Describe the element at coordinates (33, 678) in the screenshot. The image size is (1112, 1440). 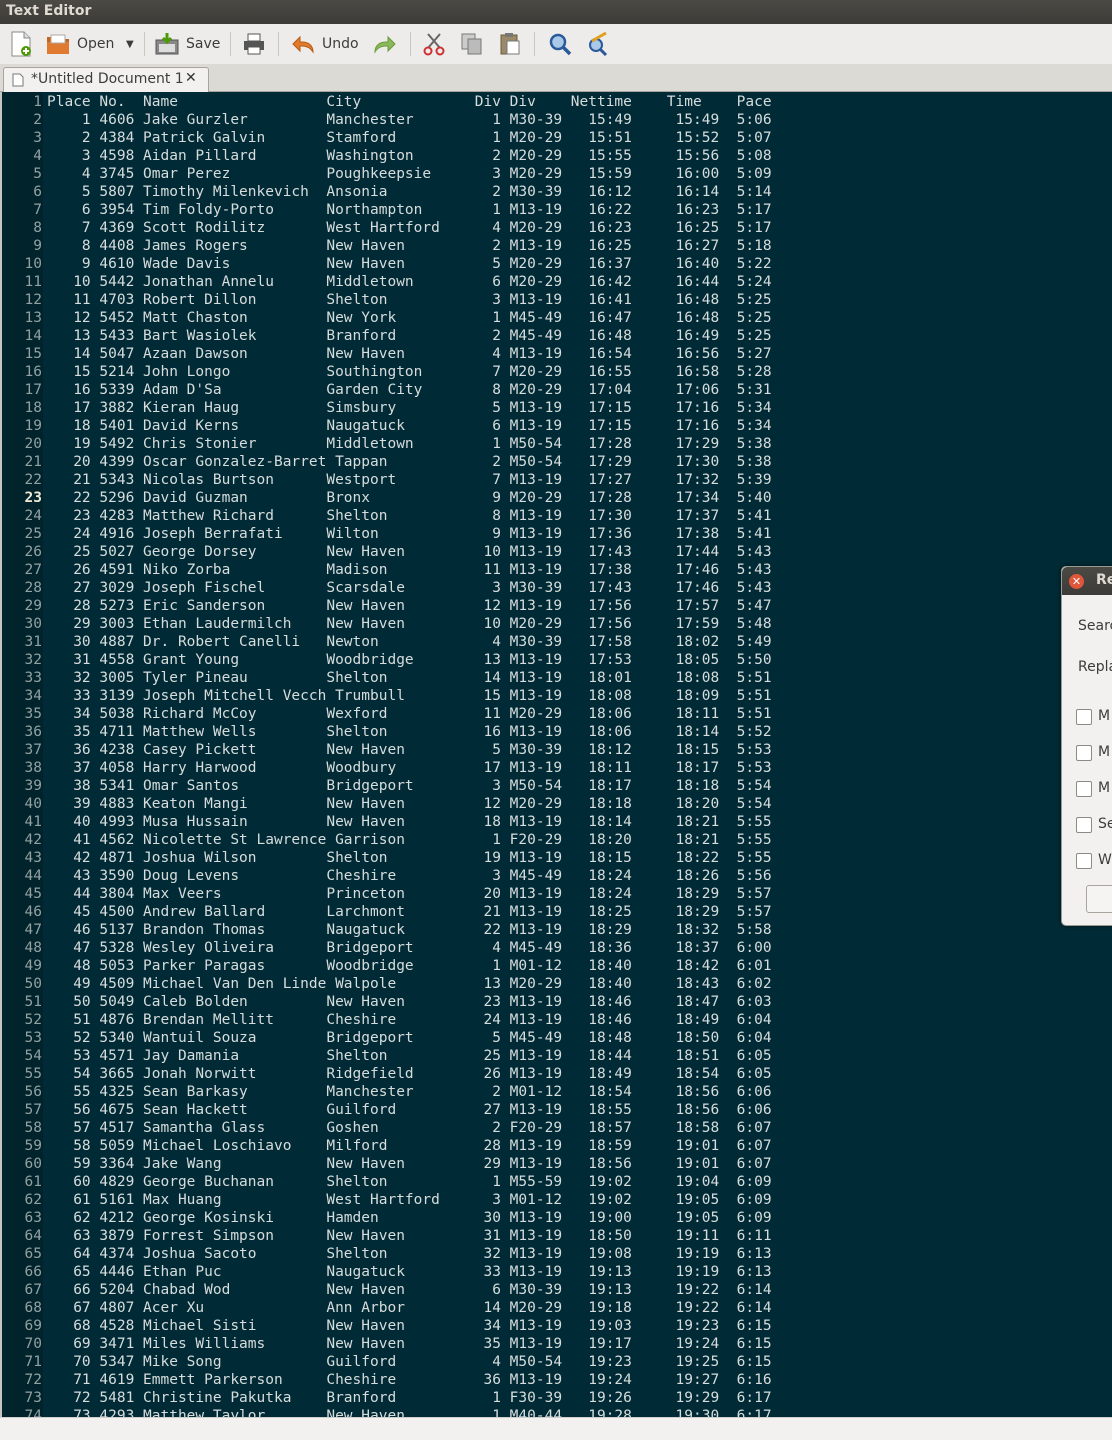
I see `line-number: 33` at that location.